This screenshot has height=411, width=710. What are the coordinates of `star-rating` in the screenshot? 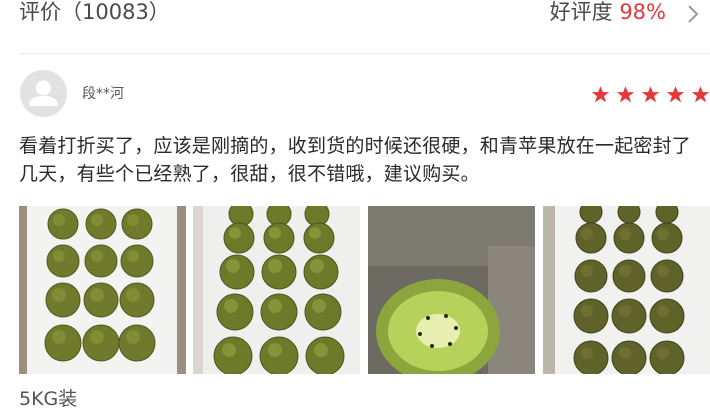 It's located at (650, 95).